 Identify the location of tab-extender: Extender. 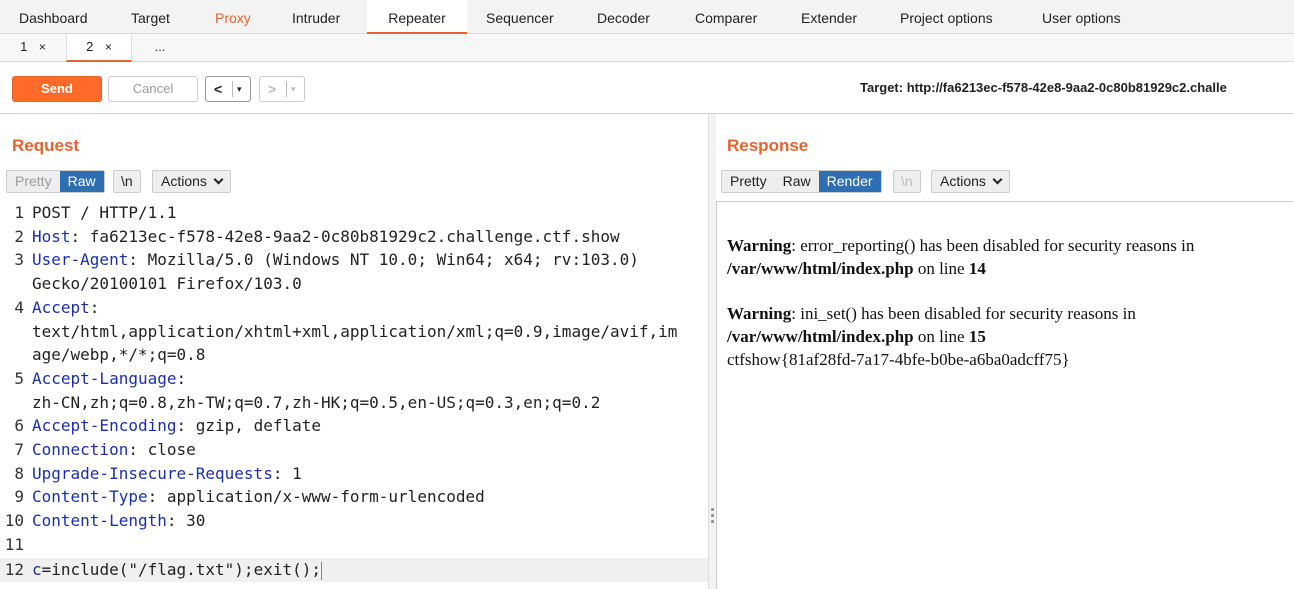
(829, 17).